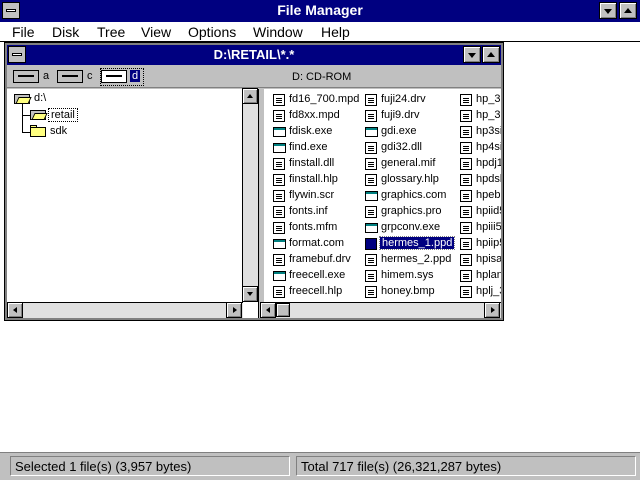 This screenshot has height=480, width=640. I want to click on directory-title: D:\RETAIL\*.*, so click(254, 54).